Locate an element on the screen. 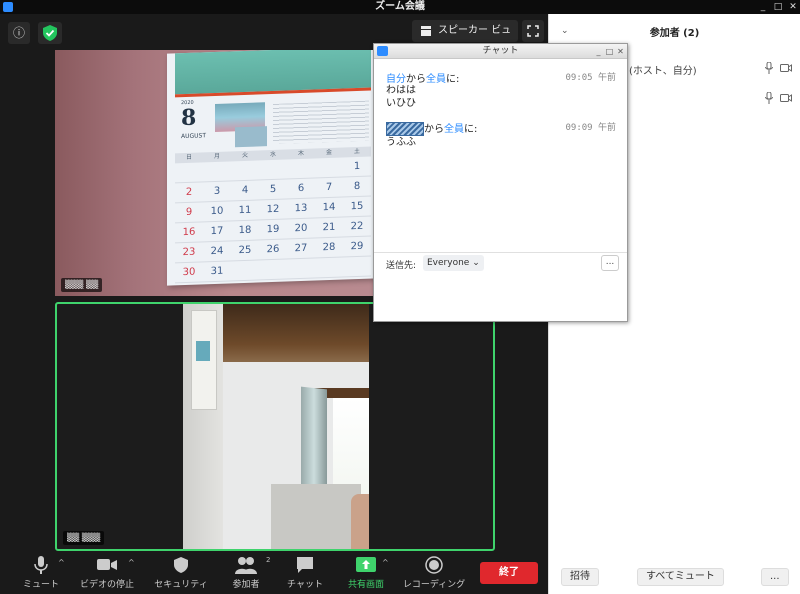 The image size is (800, 594). calendar-day: 29 is located at coordinates (357, 246).